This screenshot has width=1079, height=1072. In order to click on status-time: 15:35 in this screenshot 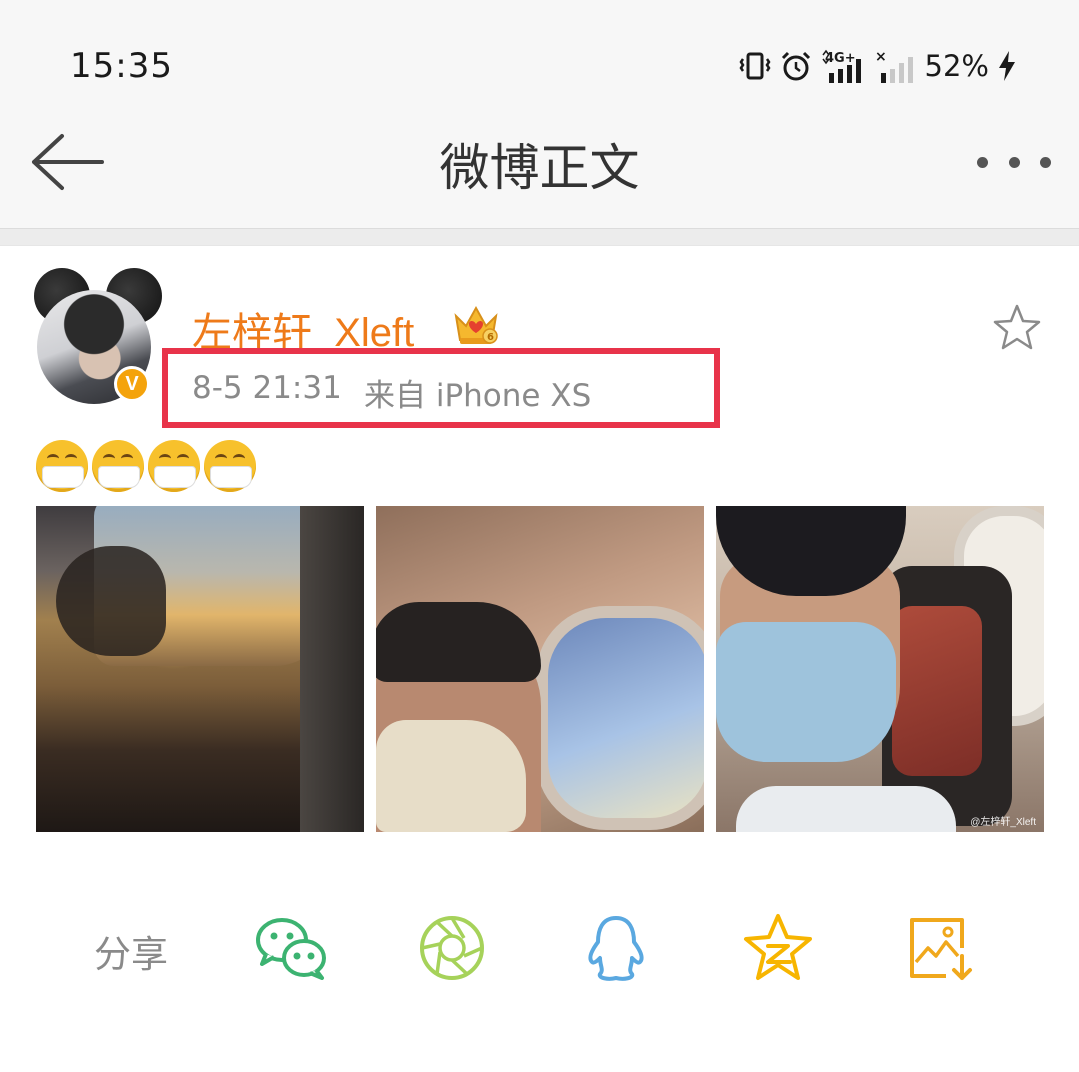, I will do `click(121, 66)`.